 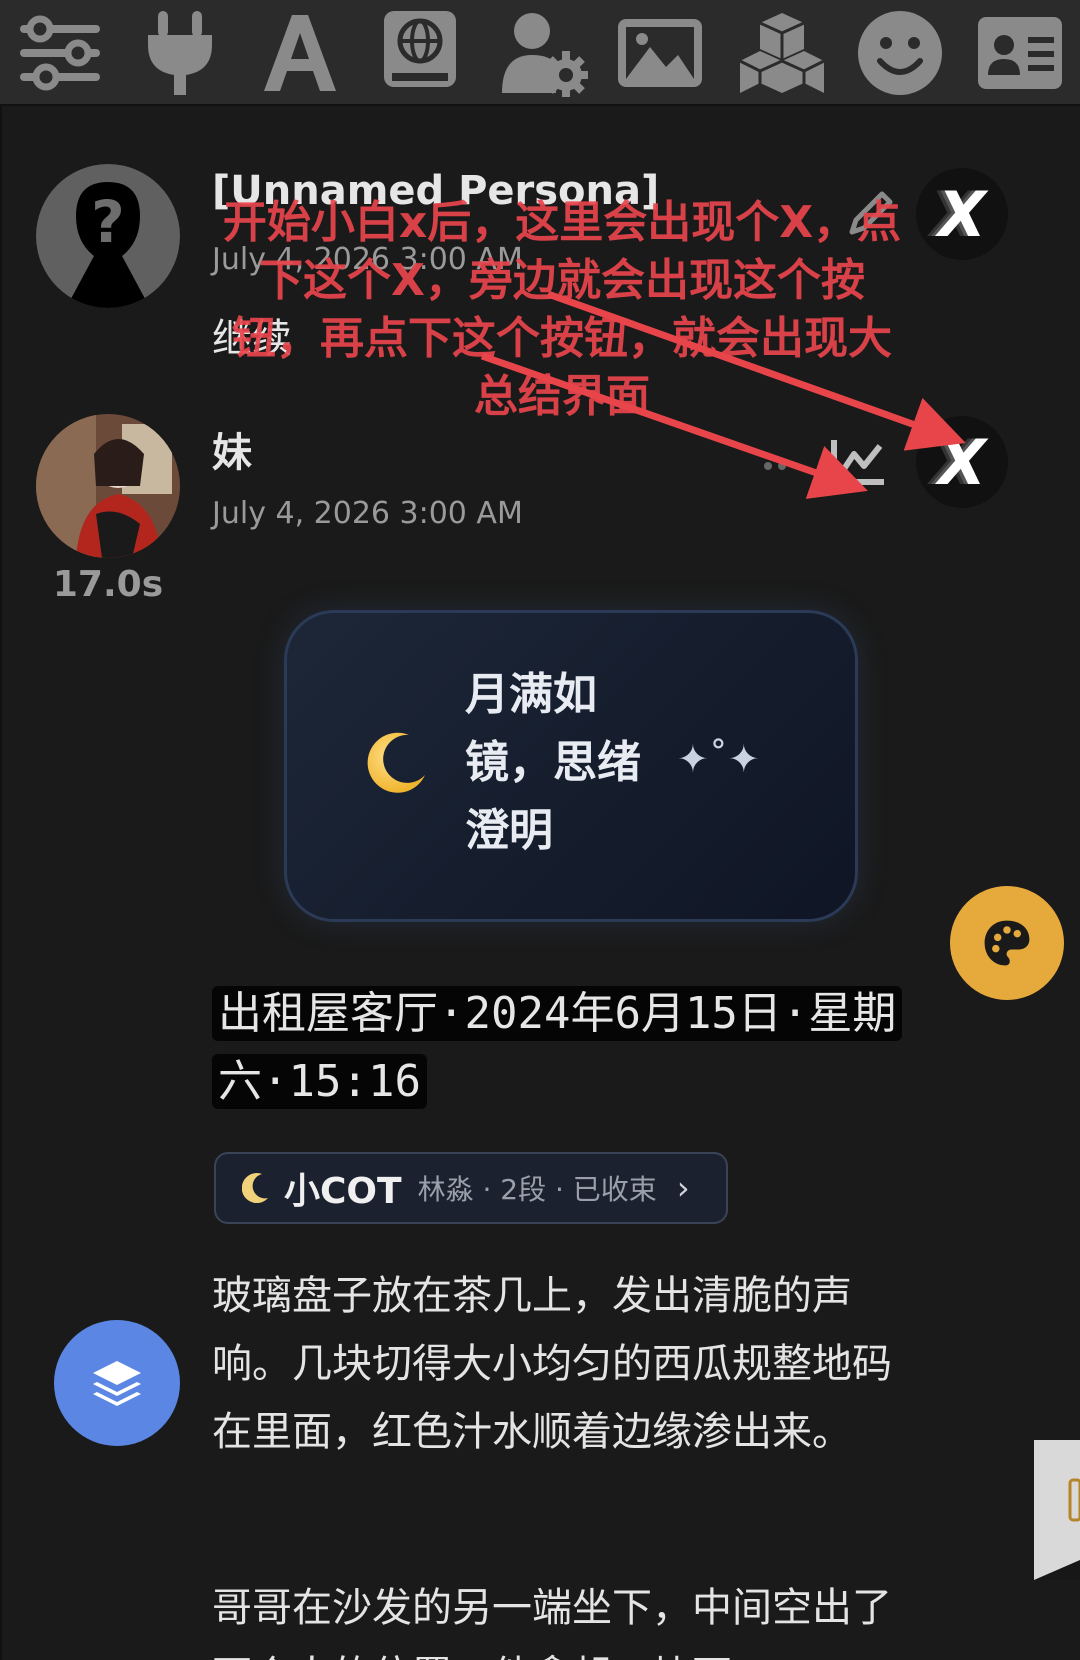 What do you see at coordinates (552, 1622) in the screenshot?
I see `story-paragraph: 哥哥在沙发的另一端坐下，中间空出了两个人的位置。他拿起一块西` at bounding box center [552, 1622].